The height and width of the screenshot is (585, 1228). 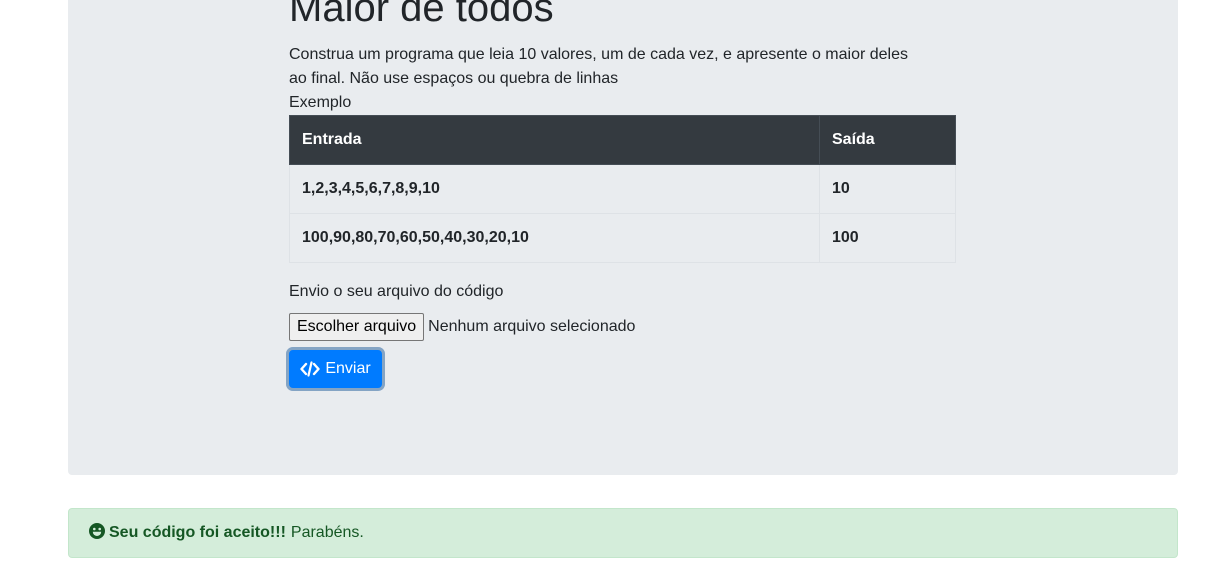 What do you see at coordinates (310, 369) in the screenshot?
I see `code-icon` at bounding box center [310, 369].